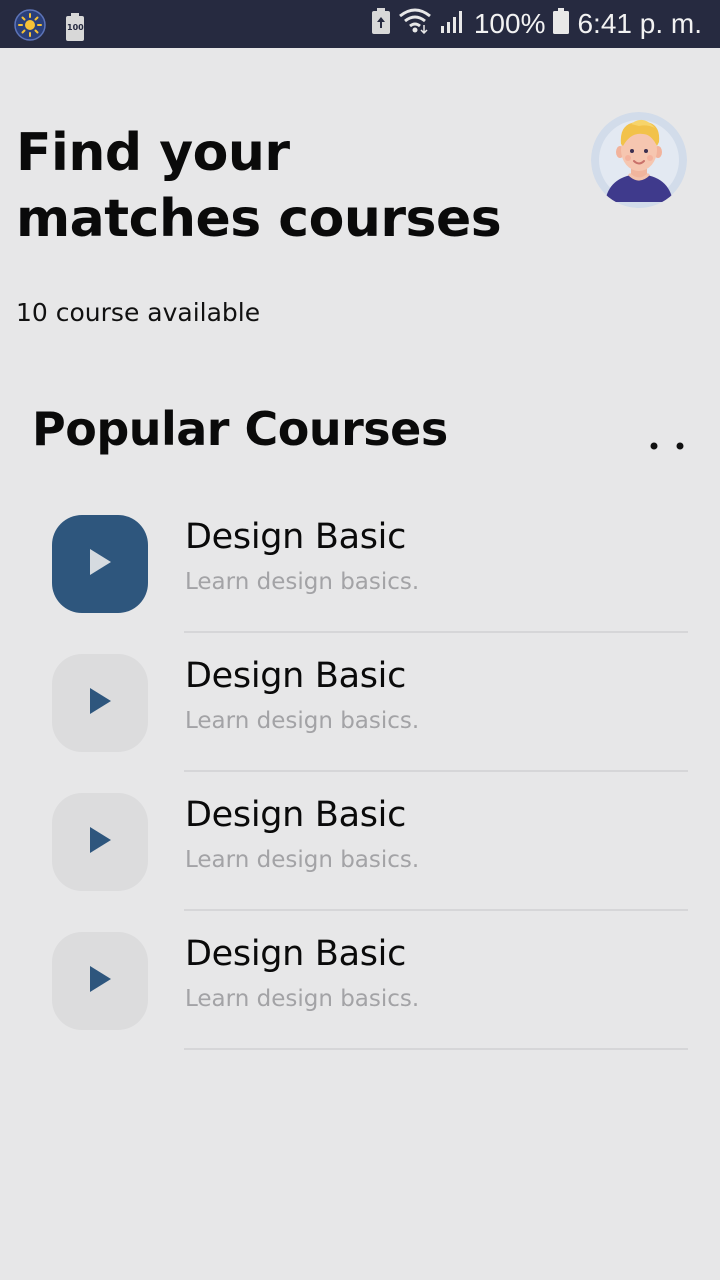 Image resolution: width=720 pixels, height=1280 pixels. I want to click on status-bar-left: 100, so click(49, 27).